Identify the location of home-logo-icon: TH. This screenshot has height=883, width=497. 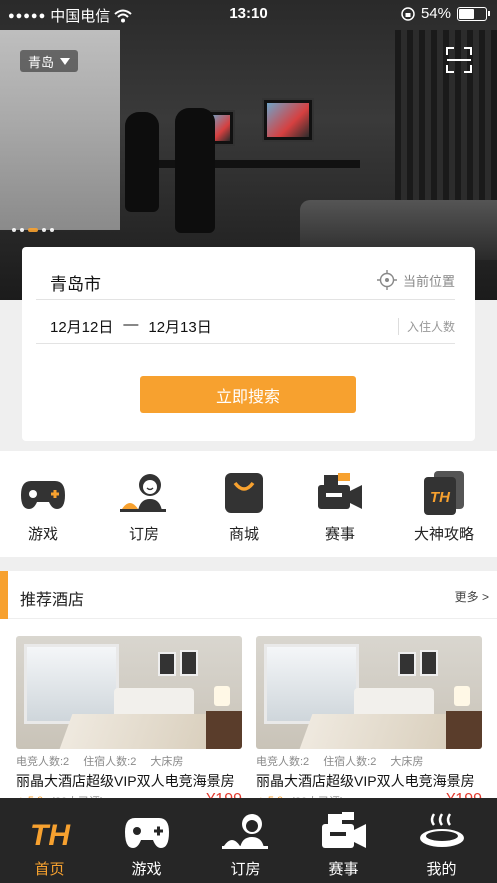
(50, 835).